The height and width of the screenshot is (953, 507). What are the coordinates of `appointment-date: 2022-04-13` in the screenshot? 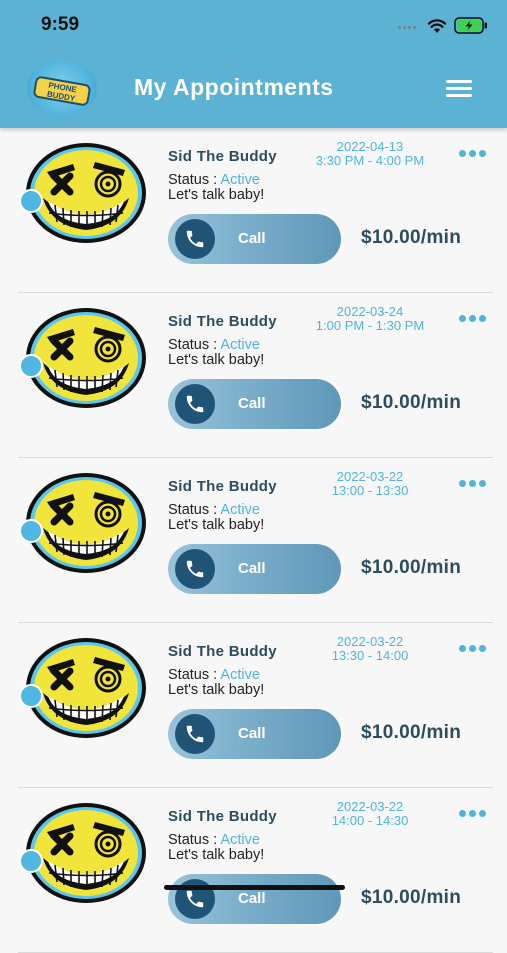 It's located at (370, 146).